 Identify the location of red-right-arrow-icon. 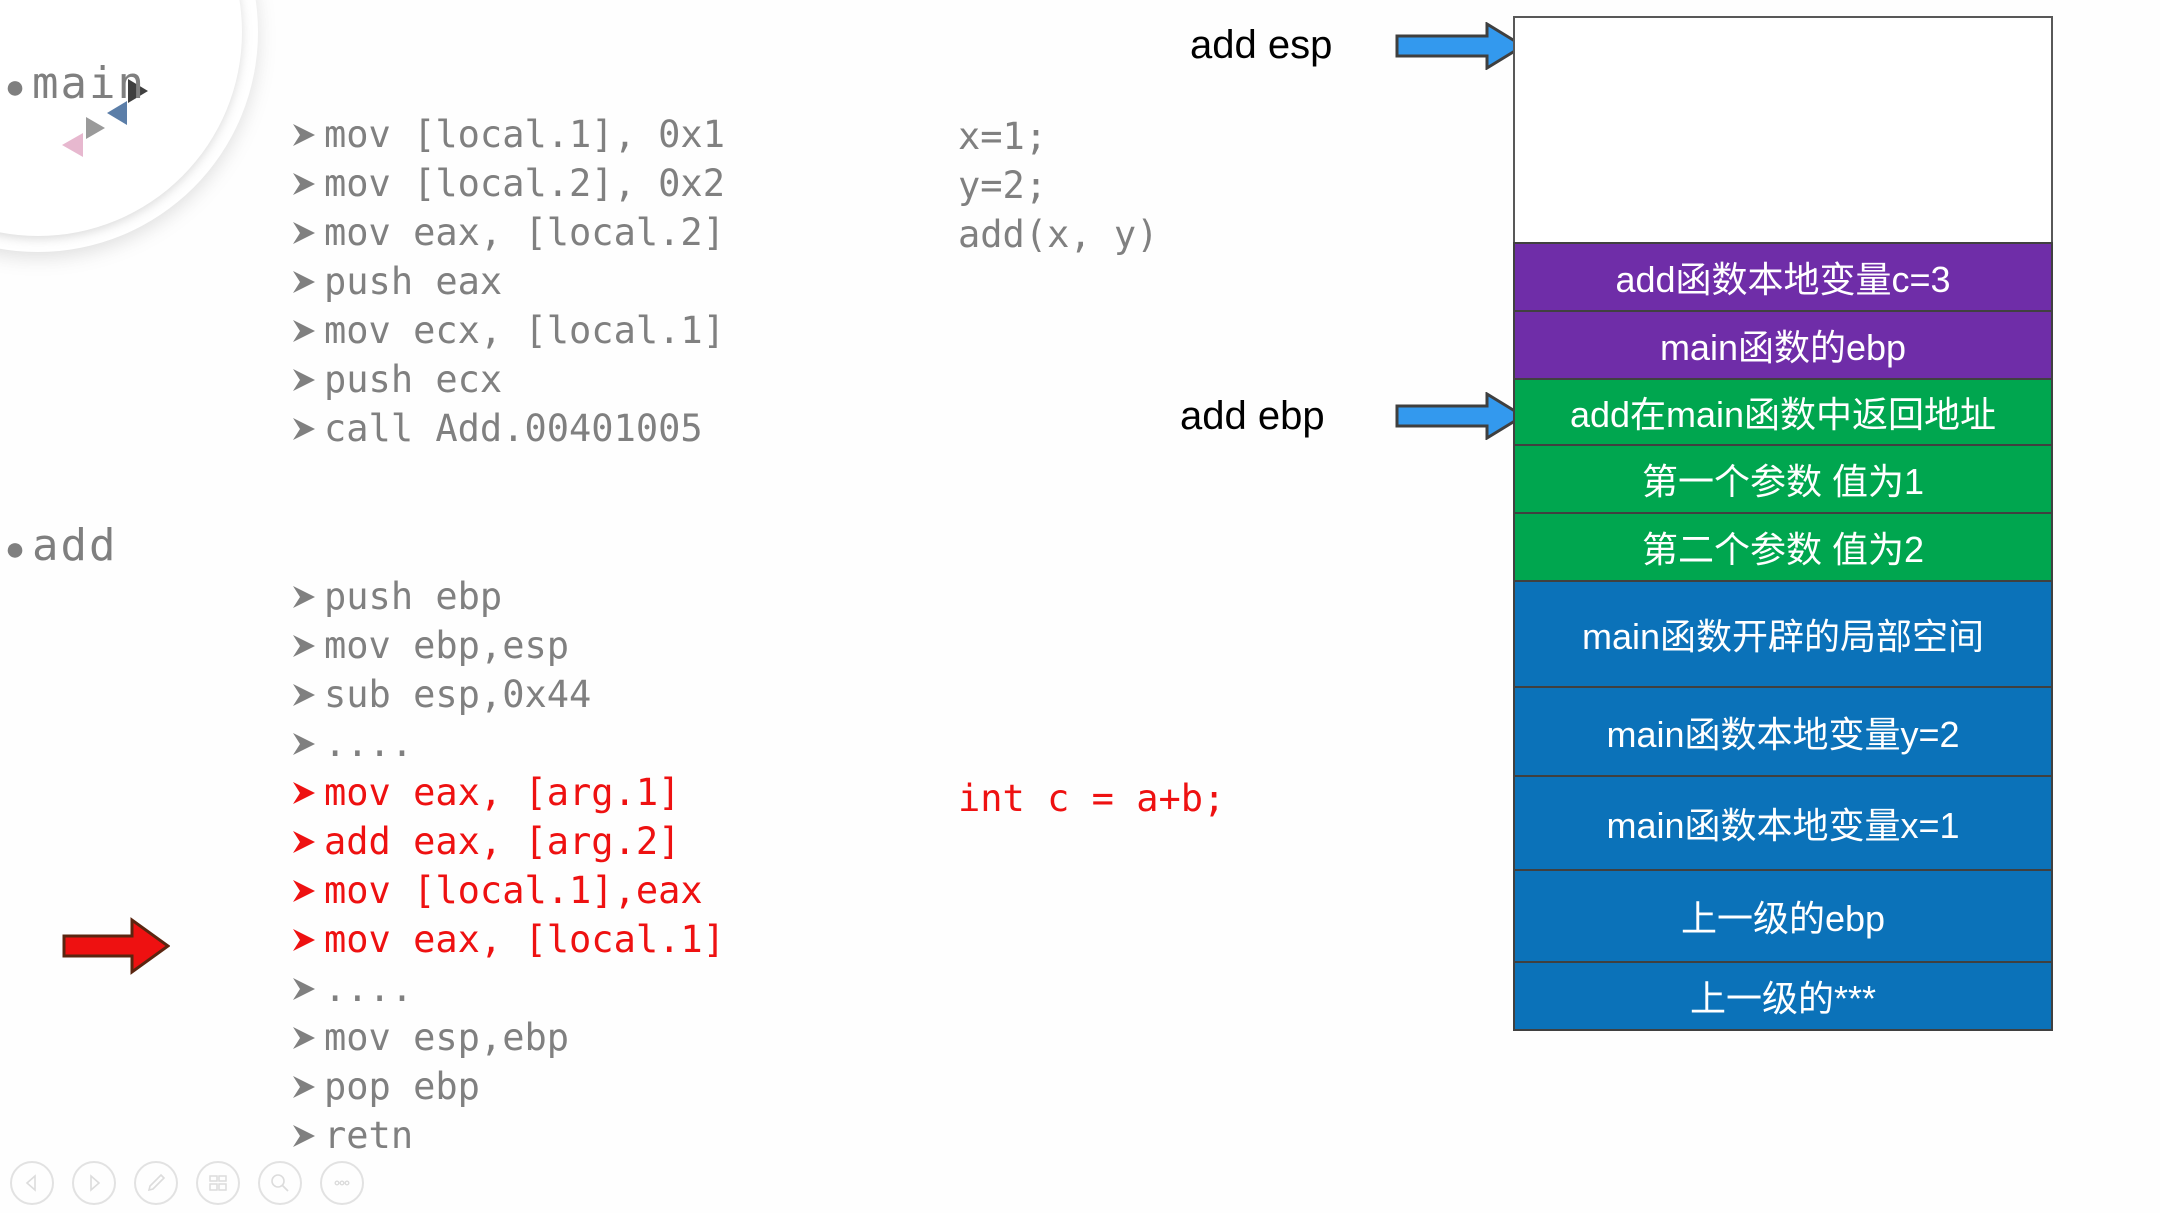
(116, 948).